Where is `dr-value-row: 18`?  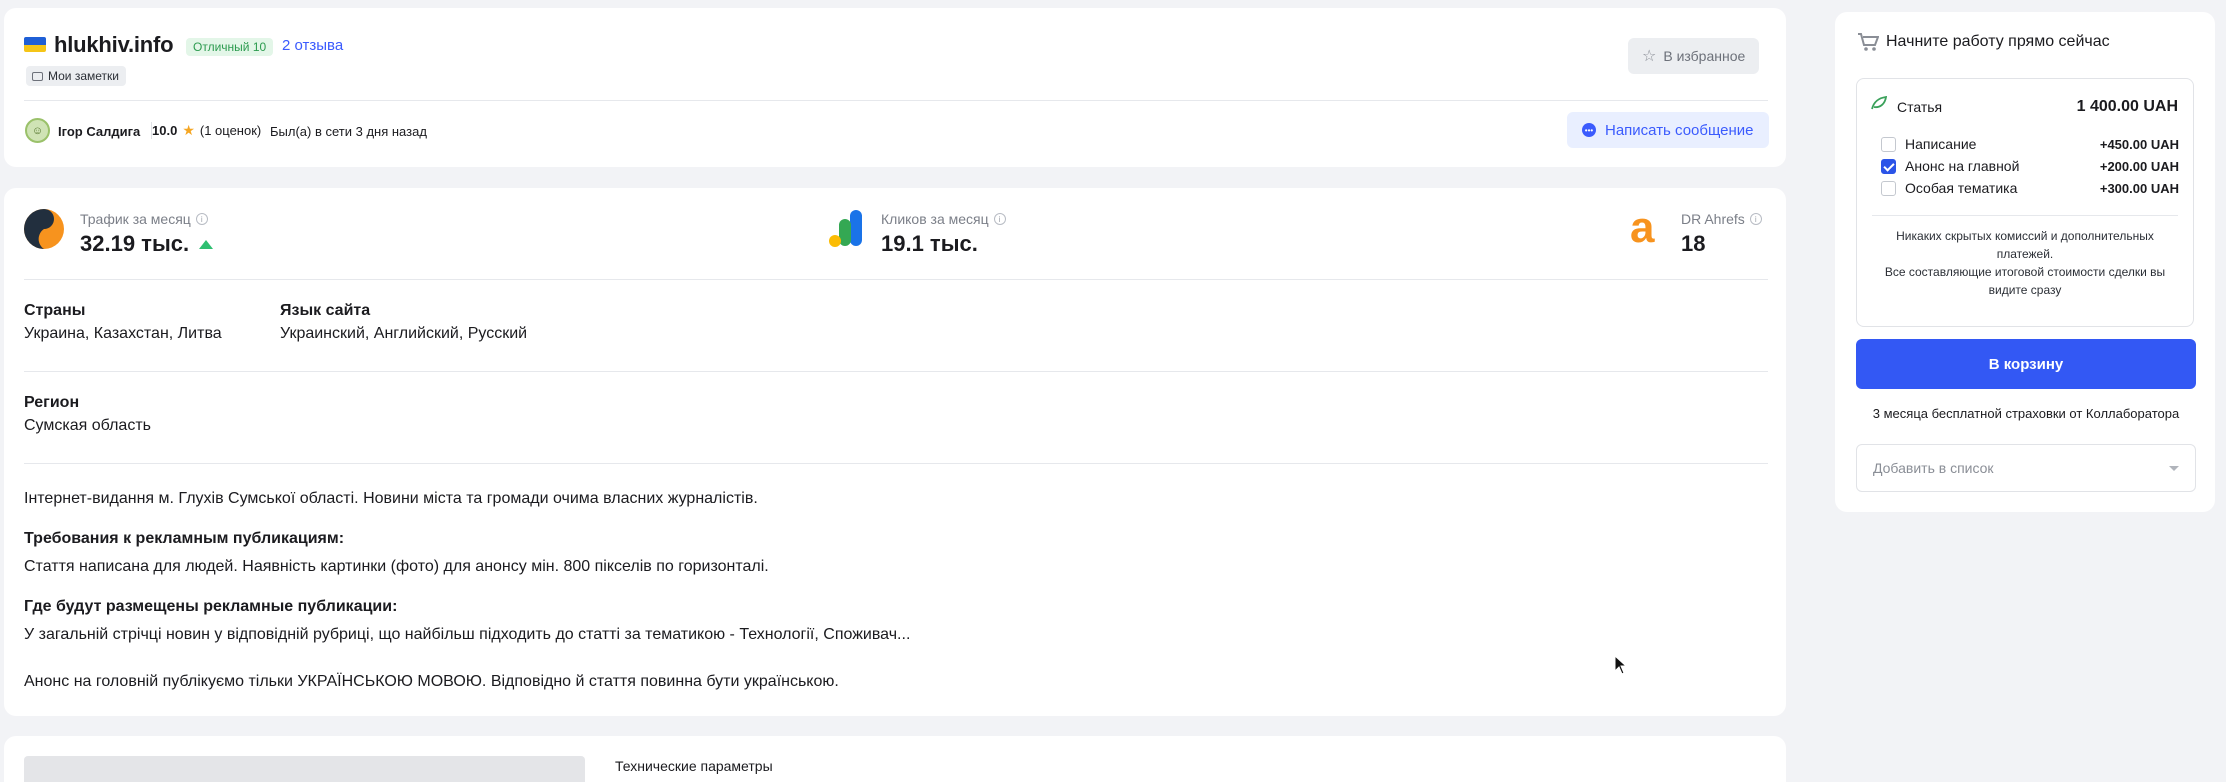
dr-value-row: 18 is located at coordinates (1693, 244).